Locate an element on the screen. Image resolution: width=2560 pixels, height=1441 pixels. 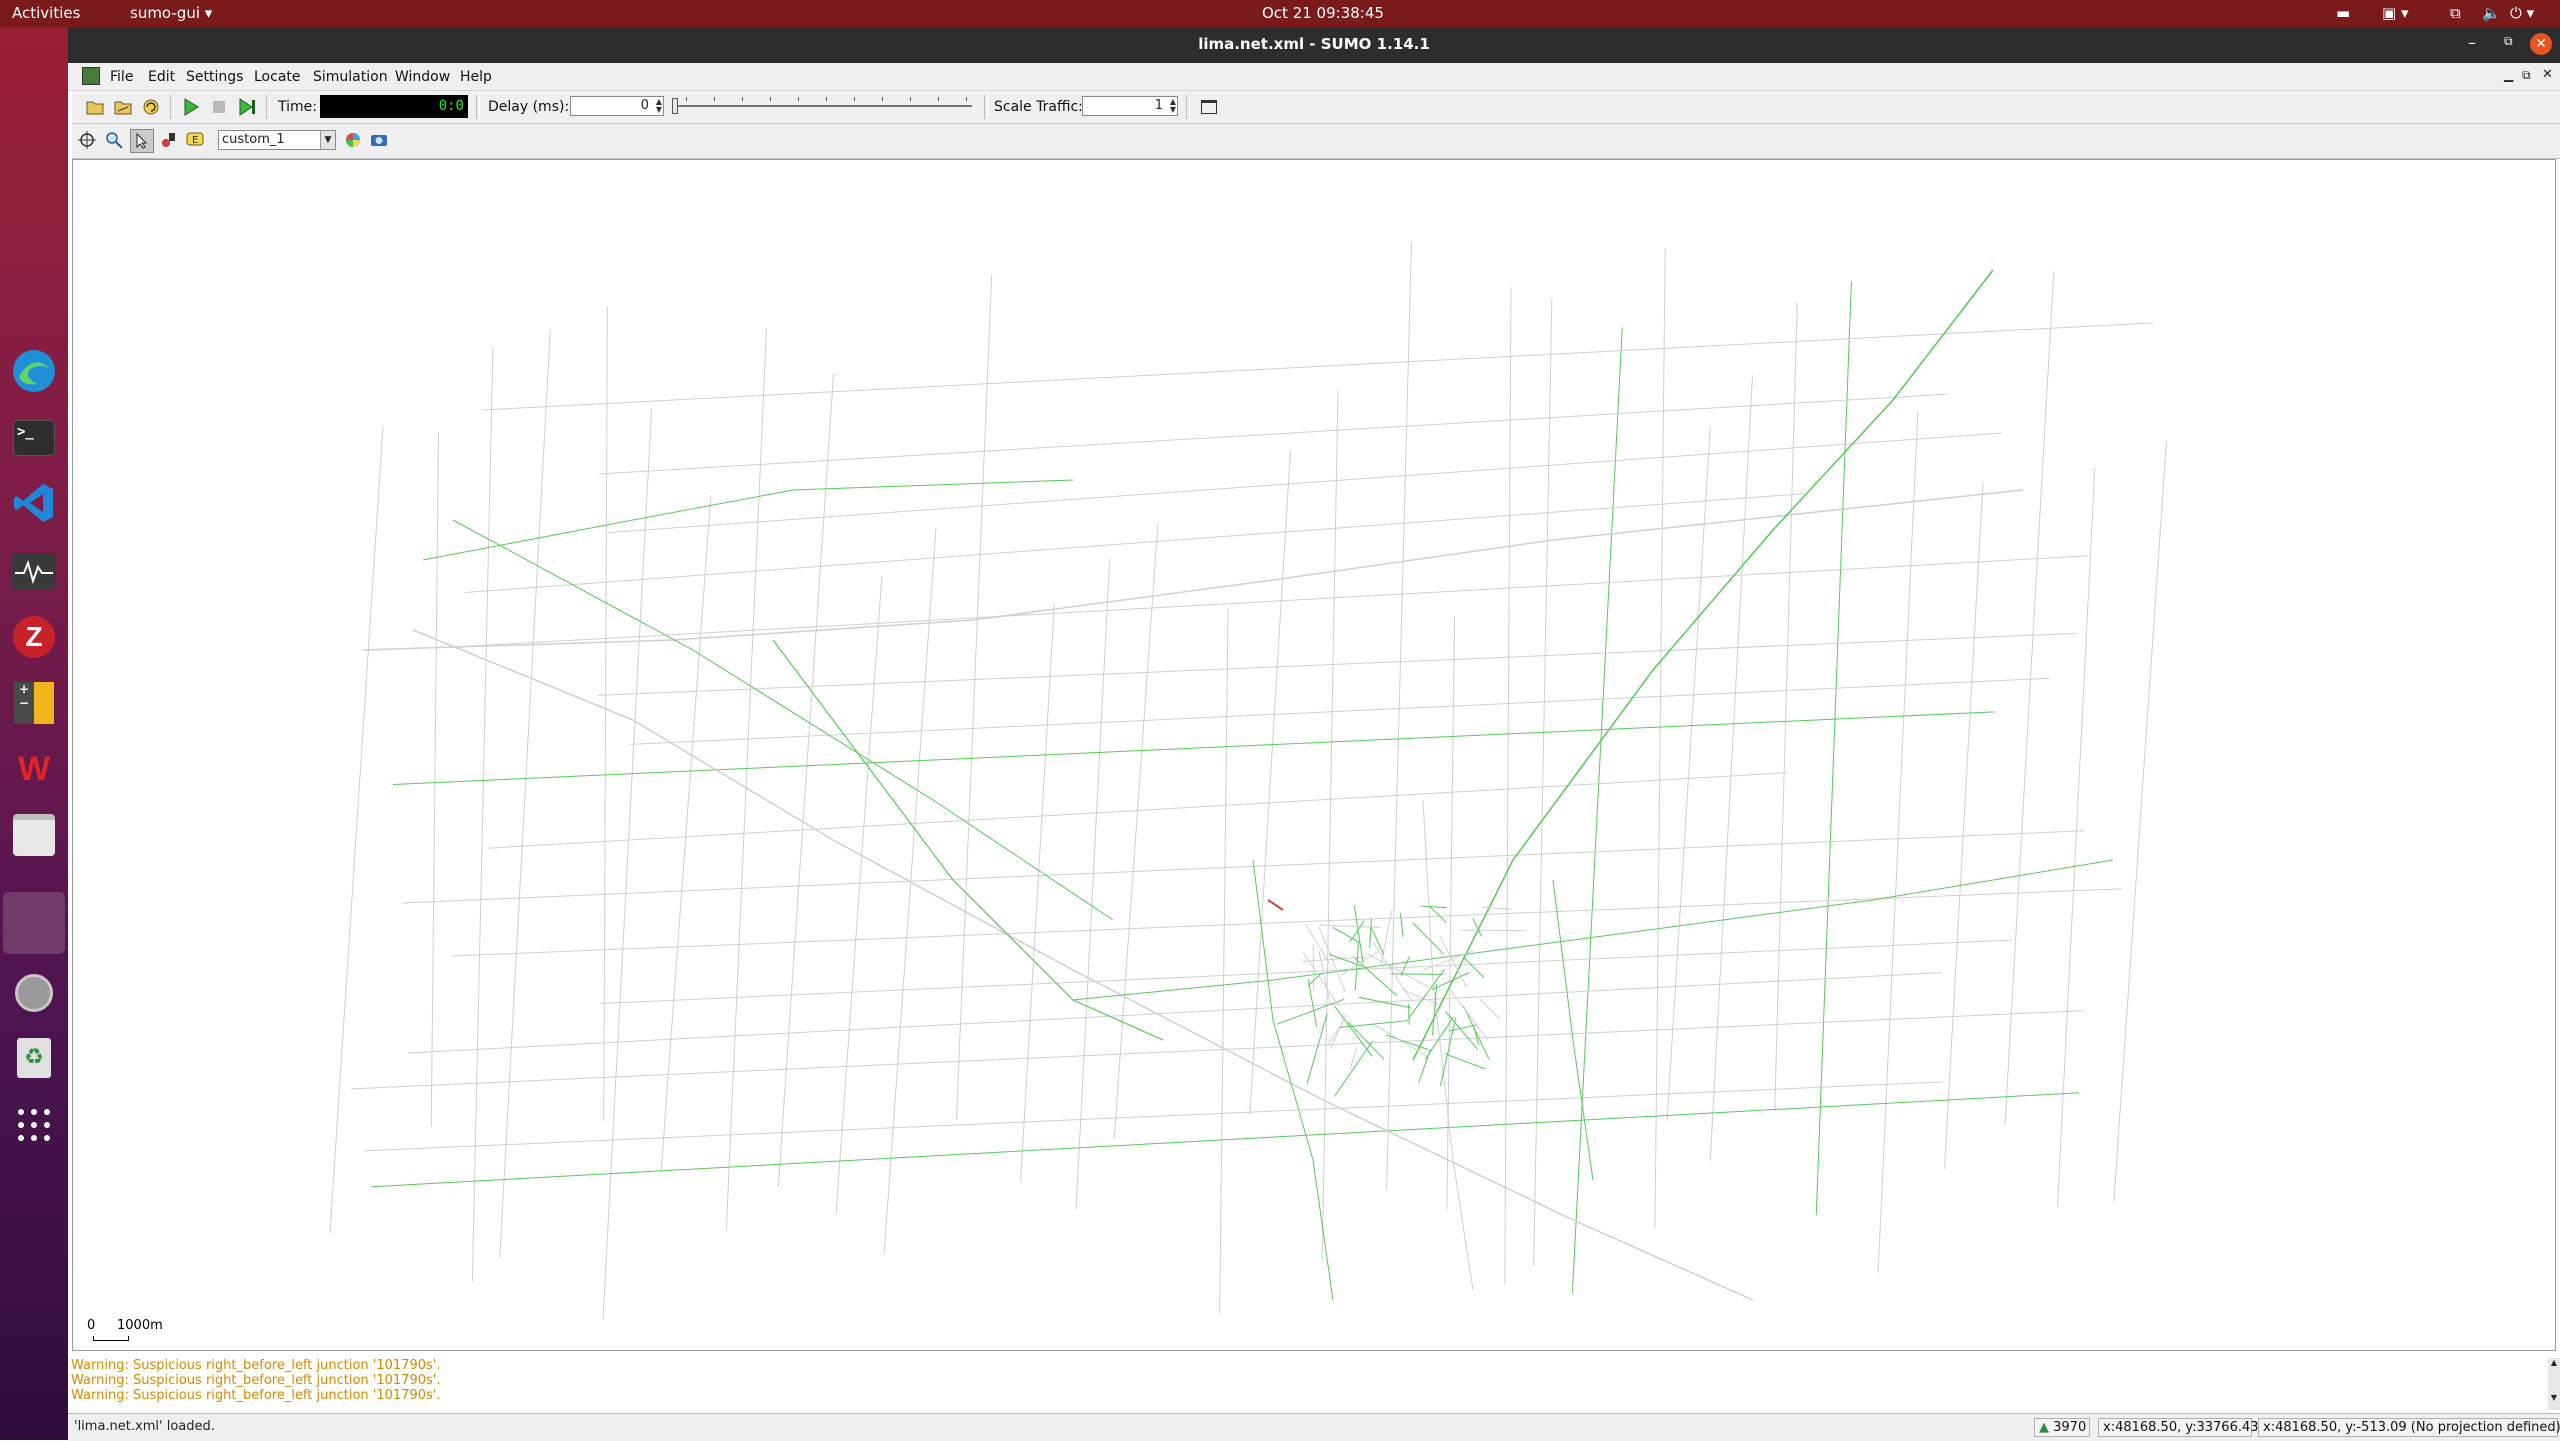
delay-slider is located at coordinates (822, 107).